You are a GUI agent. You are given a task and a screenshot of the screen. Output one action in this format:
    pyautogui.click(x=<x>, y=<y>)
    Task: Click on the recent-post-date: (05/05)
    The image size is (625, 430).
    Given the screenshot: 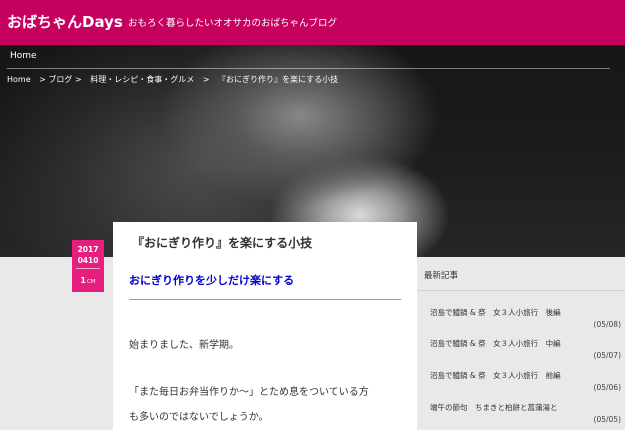 What is the action you would take?
    pyautogui.click(x=607, y=419)
    